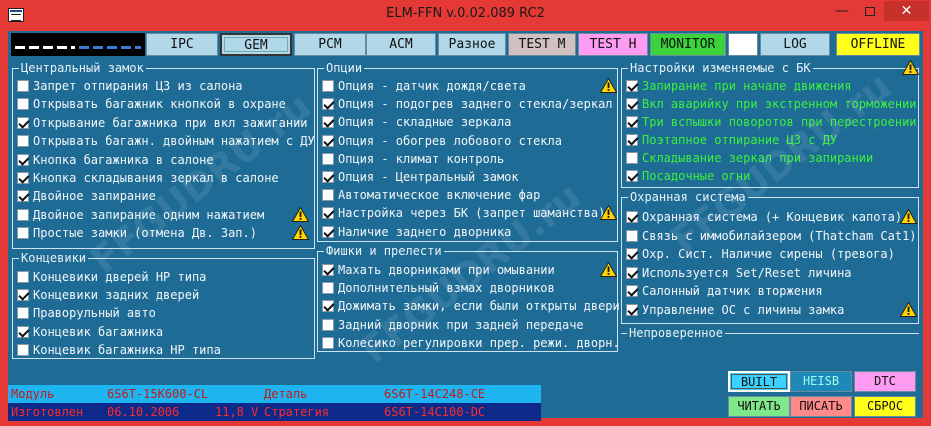 This screenshot has width=931, height=426. I want to click on window-title: ELM-FFN v.0.02.089 RC2, so click(465, 13).